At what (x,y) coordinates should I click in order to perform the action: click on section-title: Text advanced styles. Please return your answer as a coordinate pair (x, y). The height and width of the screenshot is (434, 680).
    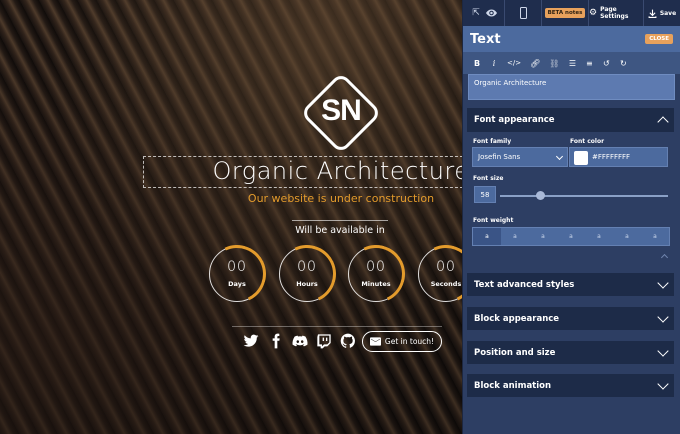
    Looking at the image, I should click on (524, 284).